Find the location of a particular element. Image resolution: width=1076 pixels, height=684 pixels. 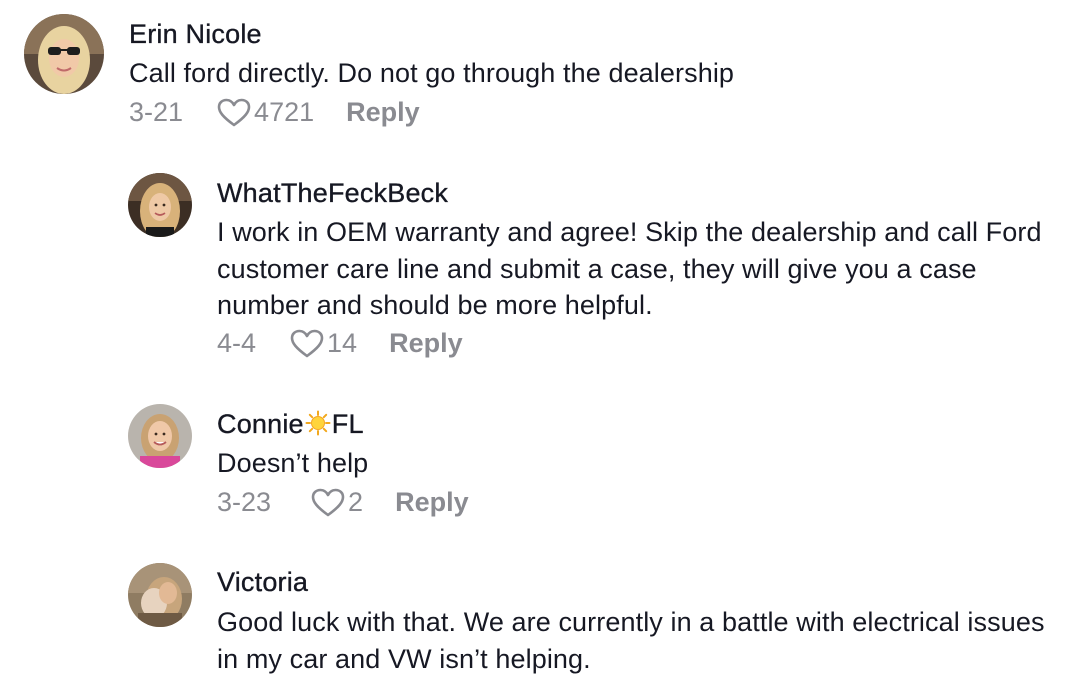

username-part: FL is located at coordinates (347, 424).